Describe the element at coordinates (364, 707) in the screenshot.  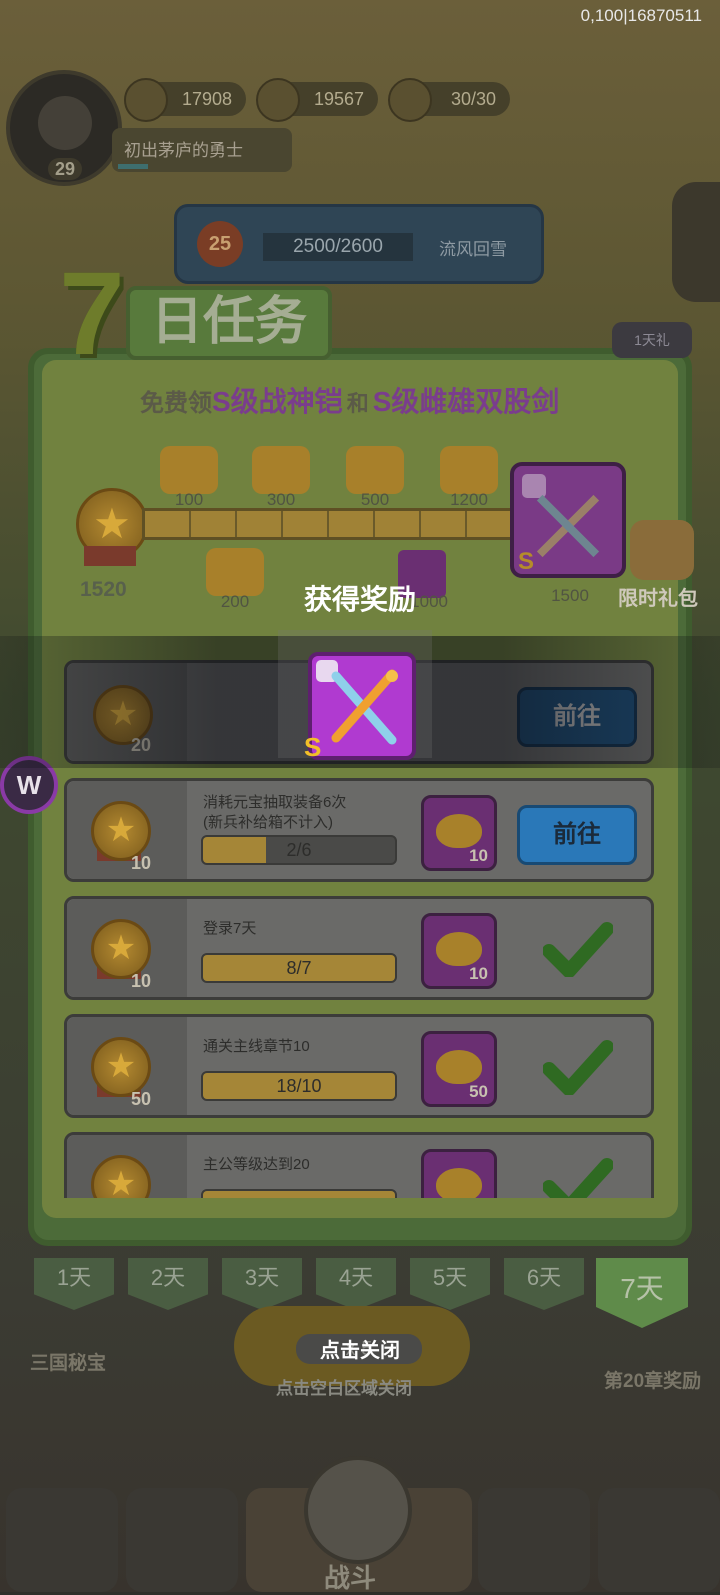
I see `crossed-swords-icon` at that location.